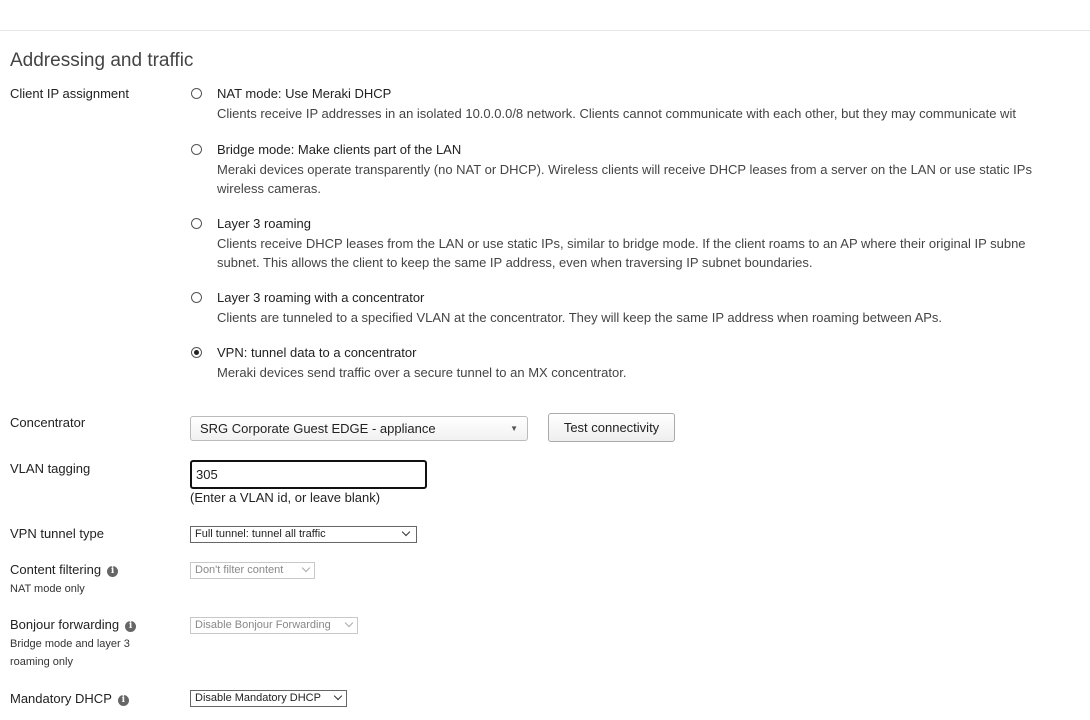 The image size is (1090, 720). Describe the element at coordinates (545, 30) in the screenshot. I see `top-divider` at that location.